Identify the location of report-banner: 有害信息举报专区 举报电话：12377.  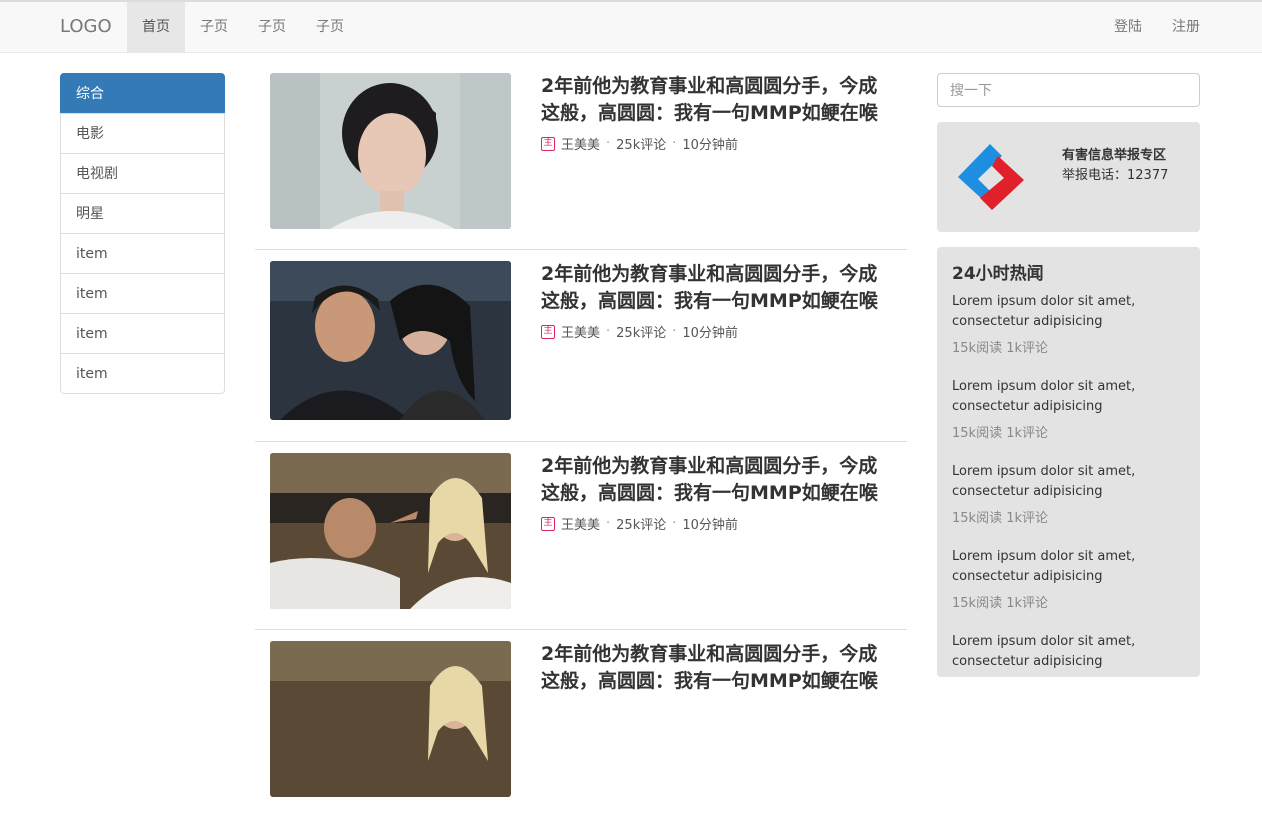
(1068, 177).